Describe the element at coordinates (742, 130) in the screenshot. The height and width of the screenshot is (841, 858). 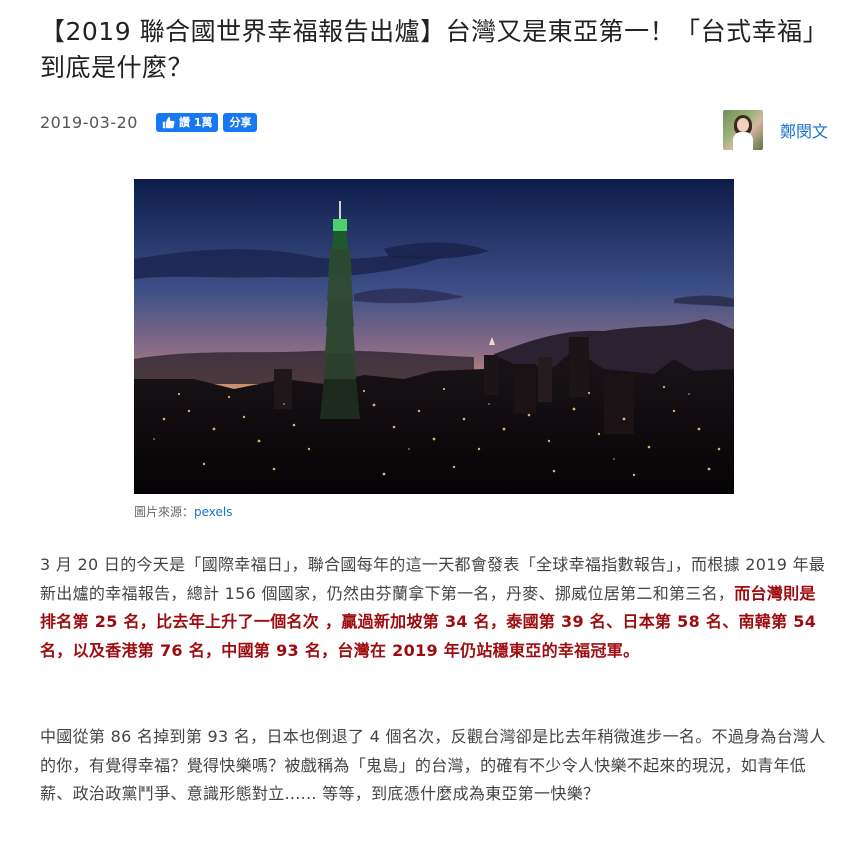
I see `author-avatar` at that location.